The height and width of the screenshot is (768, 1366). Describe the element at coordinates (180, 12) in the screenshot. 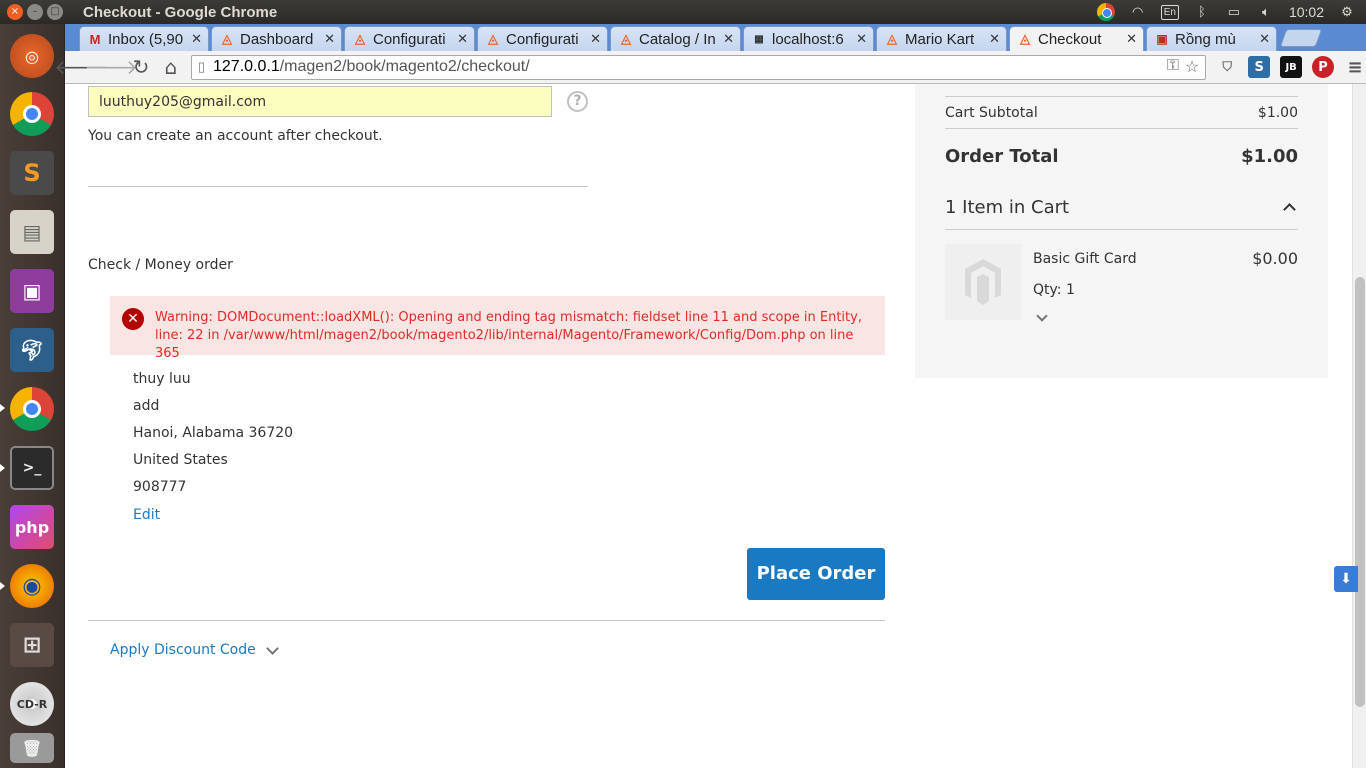

I see `window-title: Checkout - Google Chrome` at that location.